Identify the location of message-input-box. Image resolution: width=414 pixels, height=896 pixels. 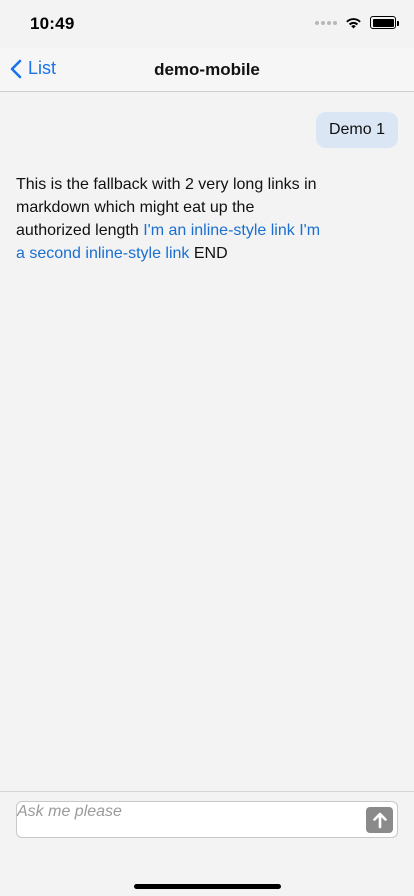
(207, 819).